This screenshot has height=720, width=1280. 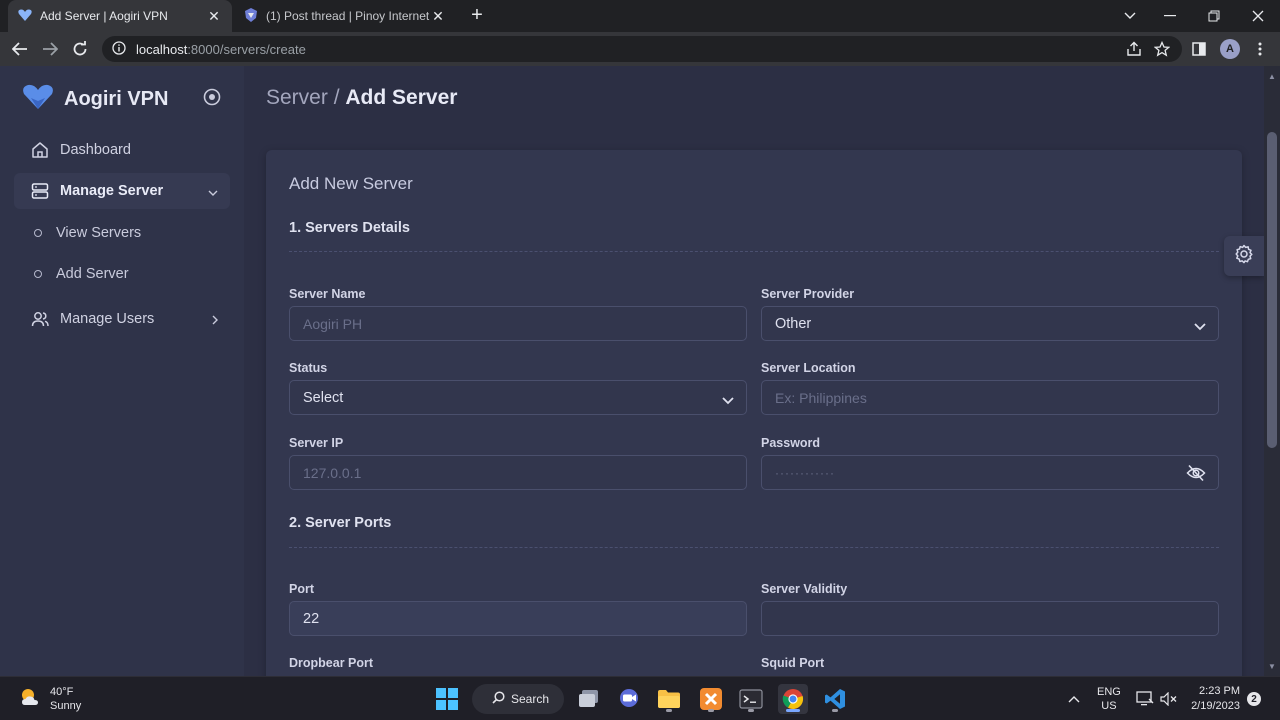 What do you see at coordinates (1258, 16) in the screenshot?
I see `close-window-icon` at bounding box center [1258, 16].